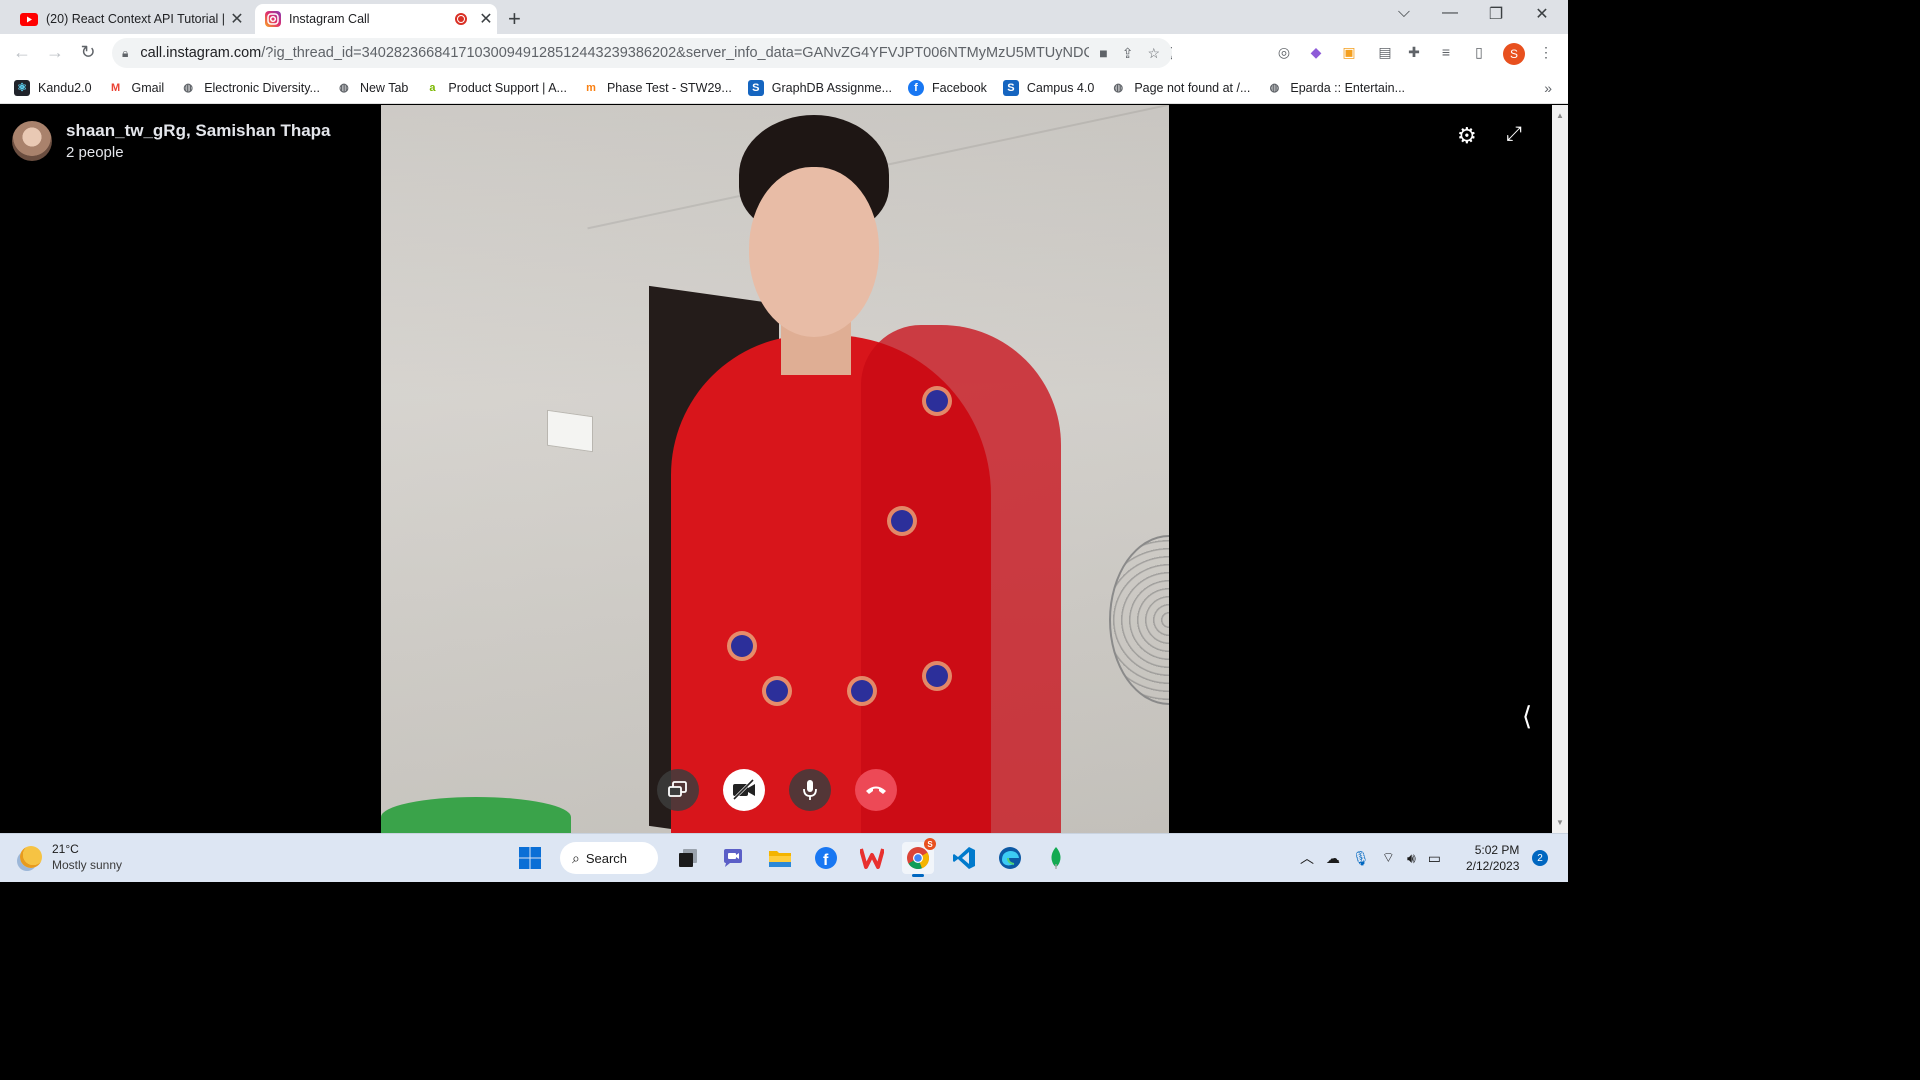 Image resolution: width=1920 pixels, height=1080 pixels. What do you see at coordinates (461, 19) in the screenshot?
I see `recording-indicator-icon` at bounding box center [461, 19].